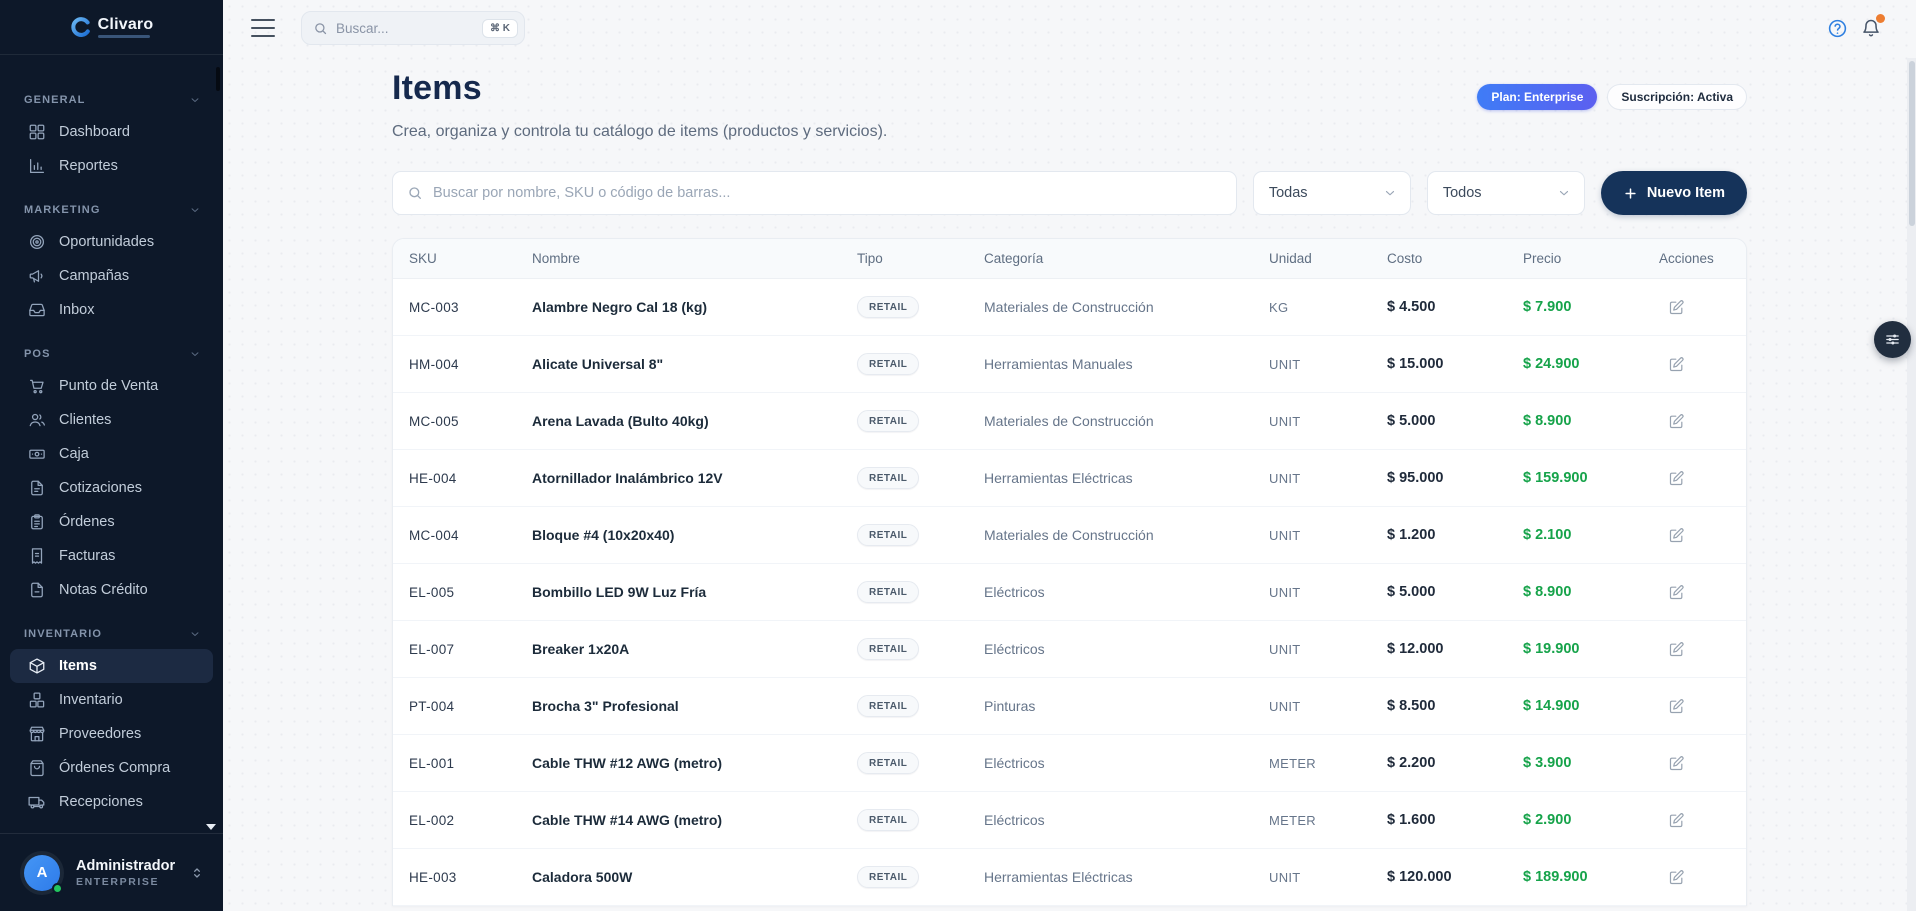  I want to click on sidebar-item-reportes: Reportes, so click(111, 166).